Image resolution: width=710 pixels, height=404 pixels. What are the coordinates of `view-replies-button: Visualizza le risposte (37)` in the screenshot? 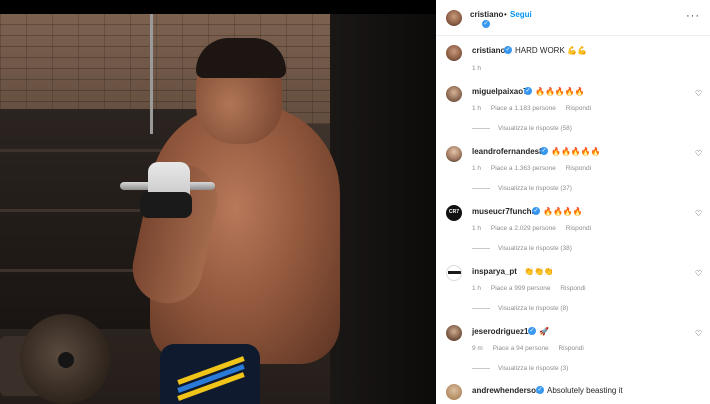 It's located at (522, 188).